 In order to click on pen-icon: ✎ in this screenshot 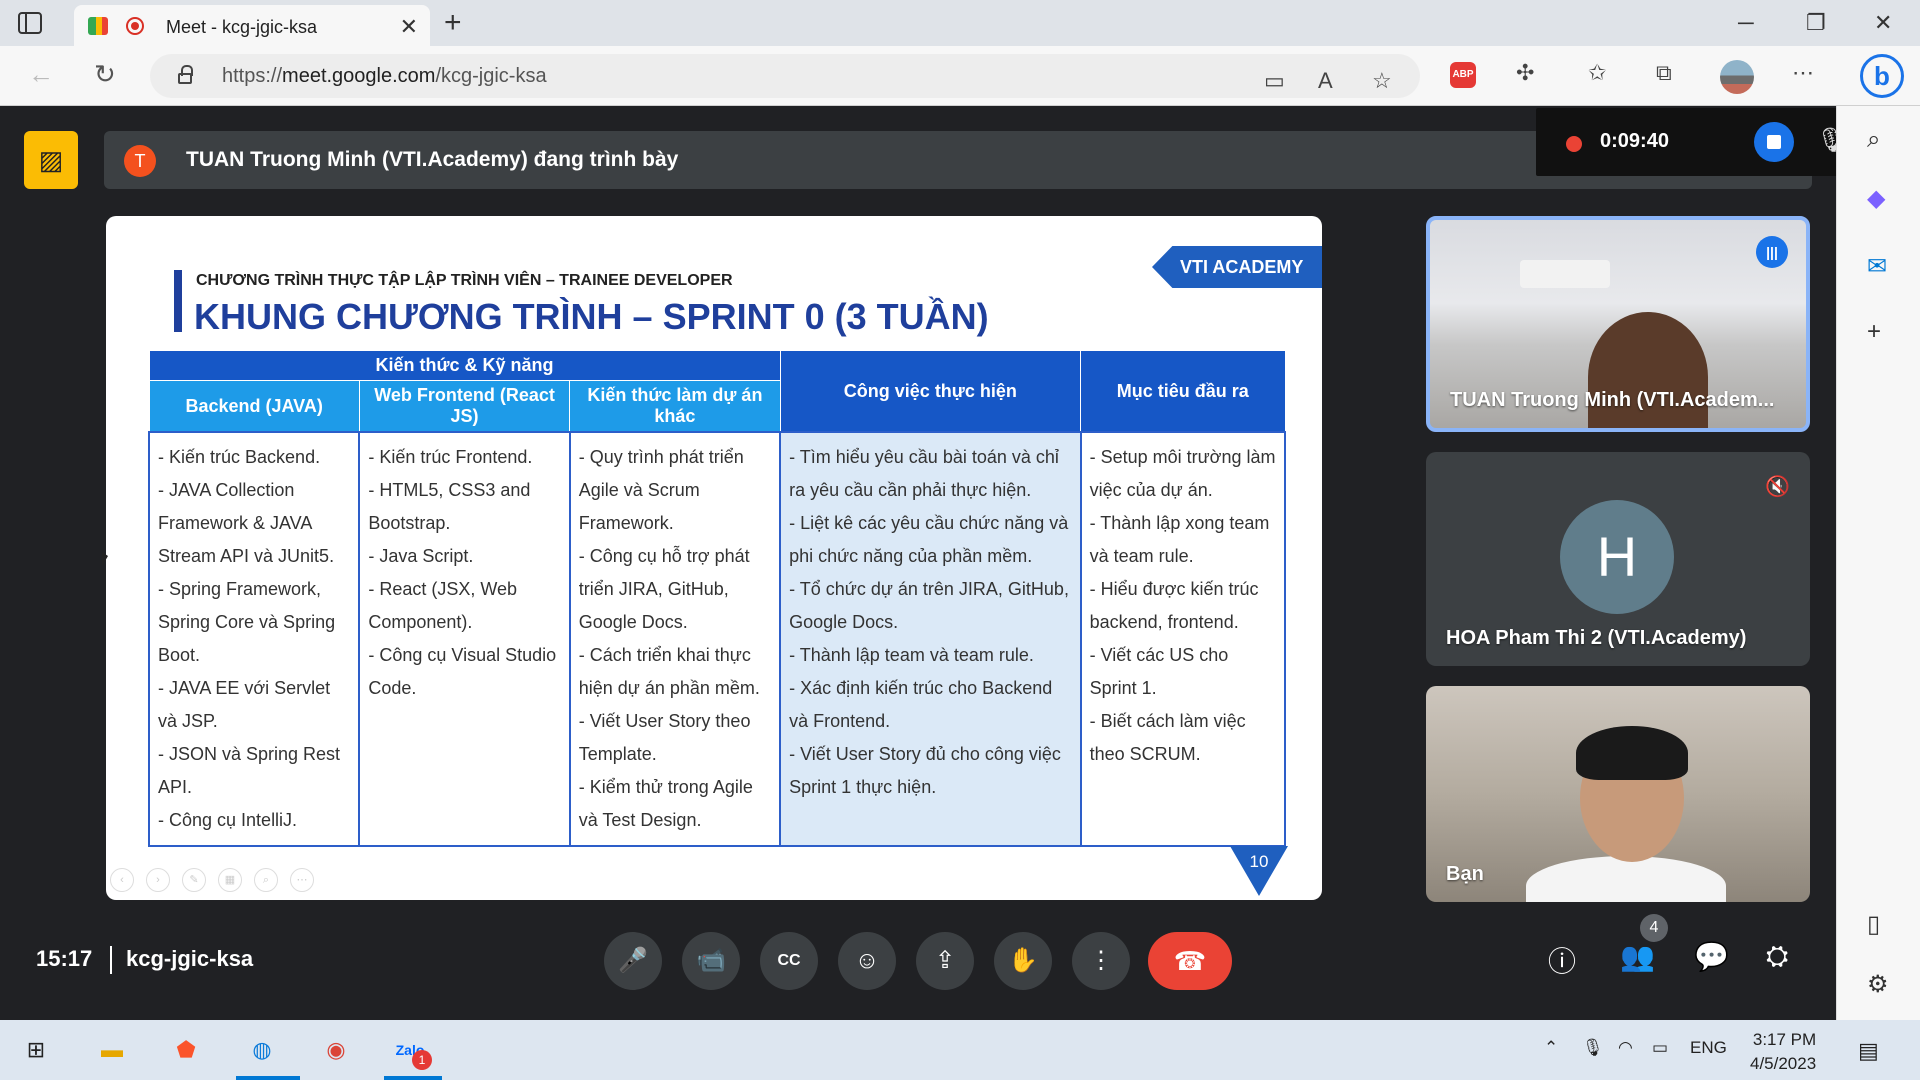, I will do `click(194, 880)`.